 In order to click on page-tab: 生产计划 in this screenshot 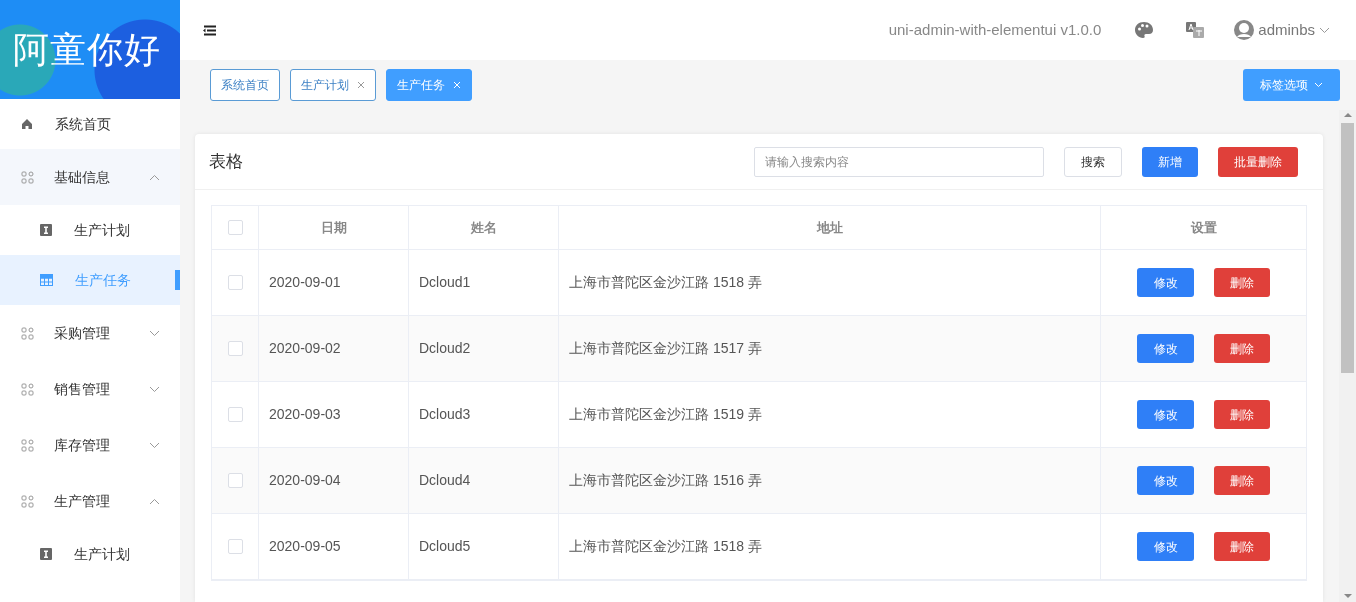, I will do `click(333, 85)`.